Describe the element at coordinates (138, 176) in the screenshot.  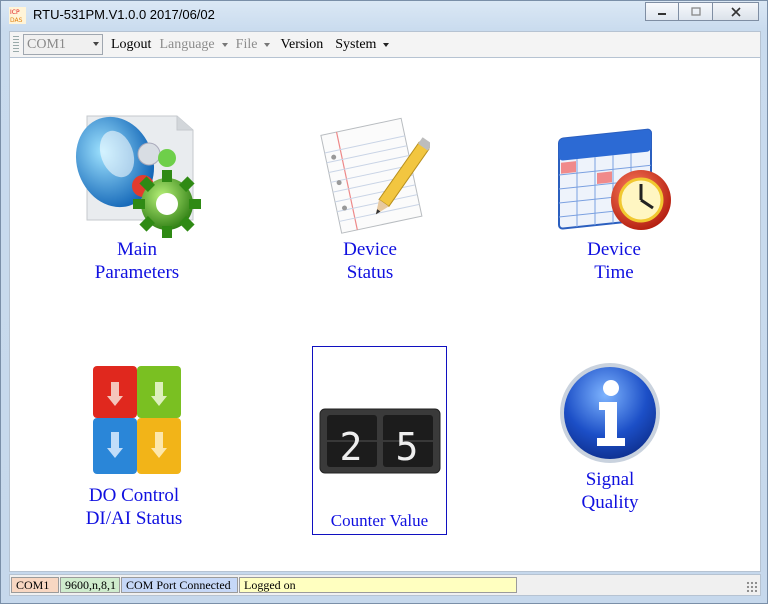
I see `settings-gear-icon` at that location.